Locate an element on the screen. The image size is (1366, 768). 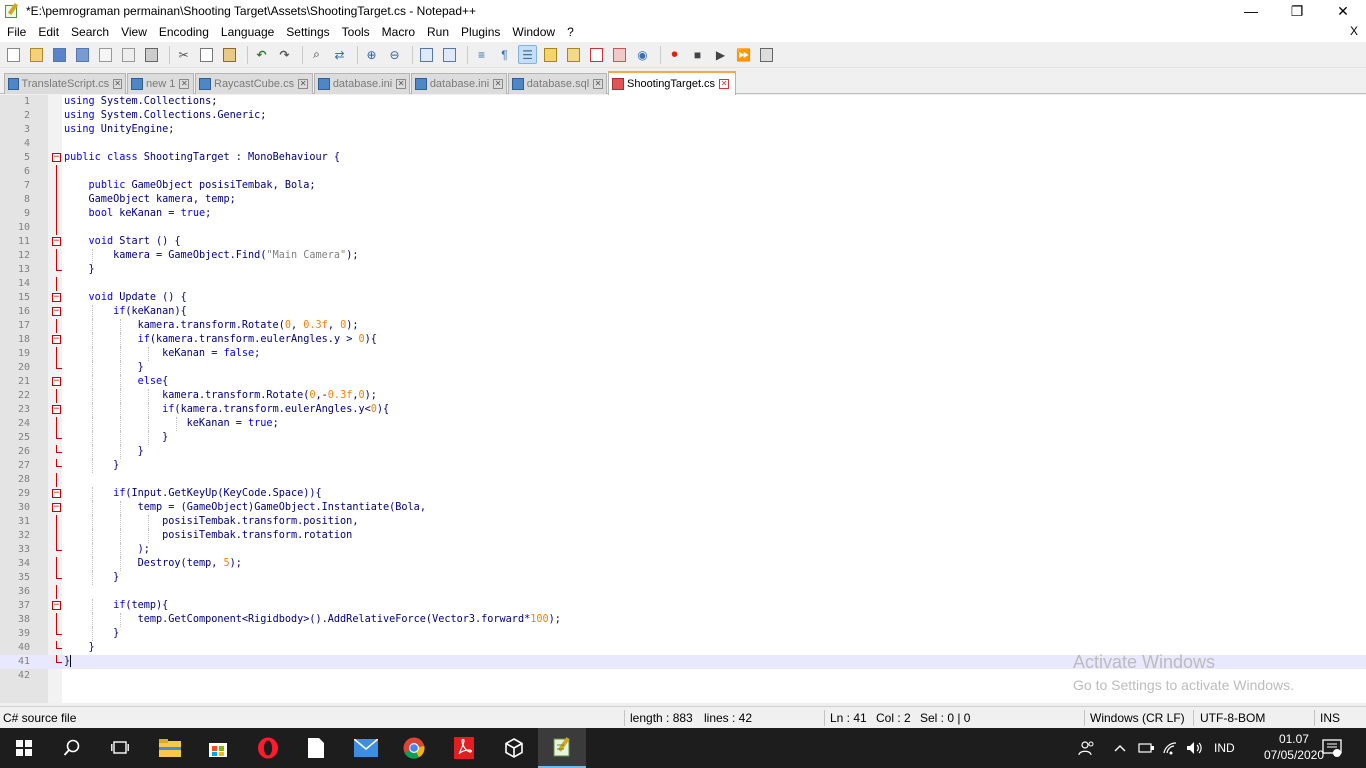
cut-icon: ✂ is located at coordinates (183, 54).